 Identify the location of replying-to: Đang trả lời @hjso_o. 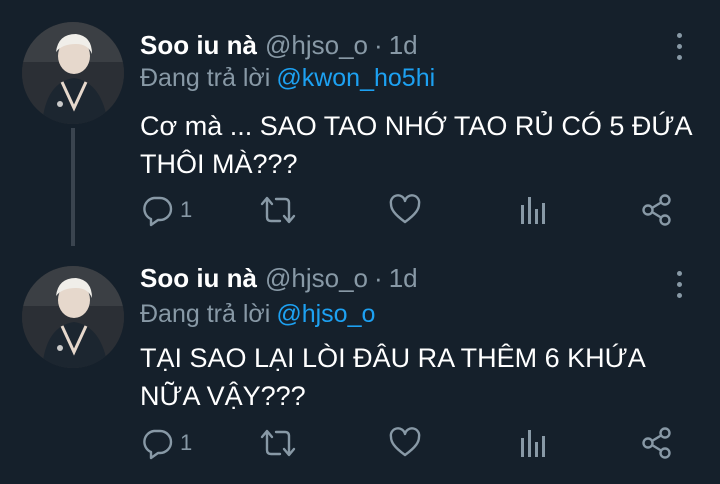
(257, 314).